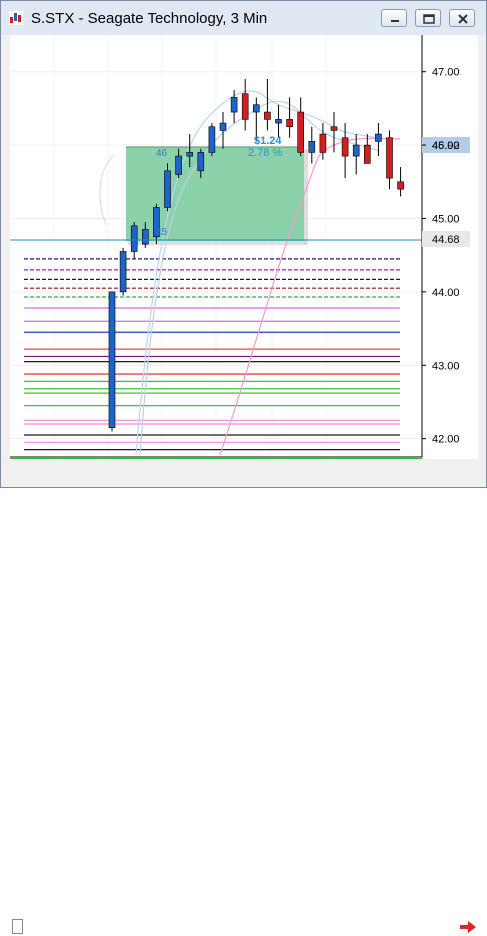  I want to click on maximize-icon, so click(429, 19).